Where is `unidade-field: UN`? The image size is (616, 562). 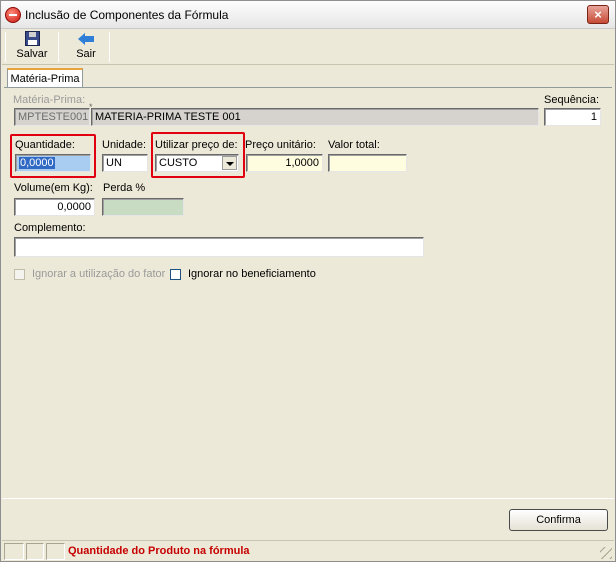
unidade-field: UN is located at coordinates (125, 163).